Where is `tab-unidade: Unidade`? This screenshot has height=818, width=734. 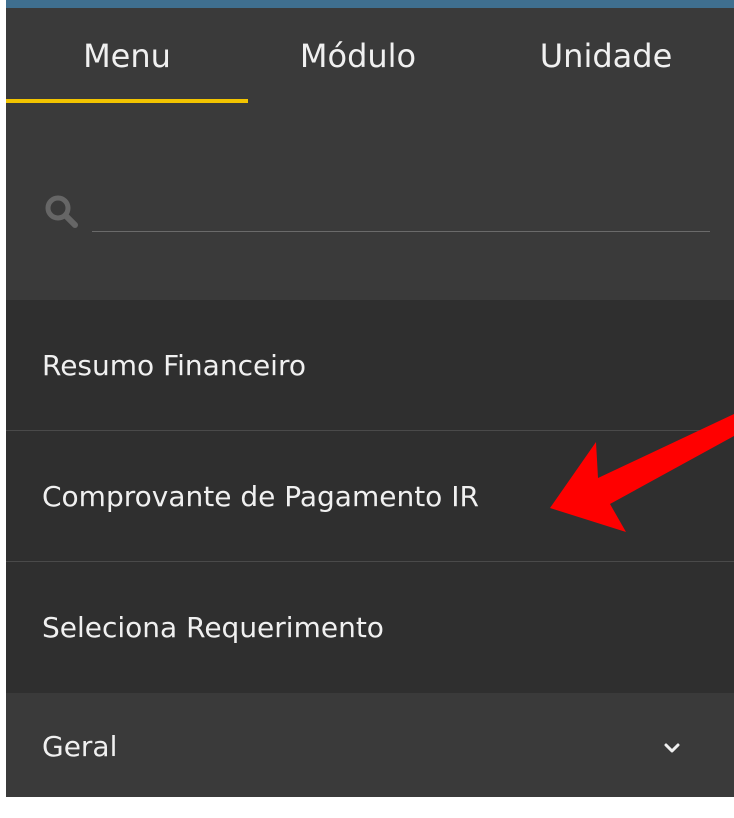 tab-unidade: Unidade is located at coordinates (606, 56).